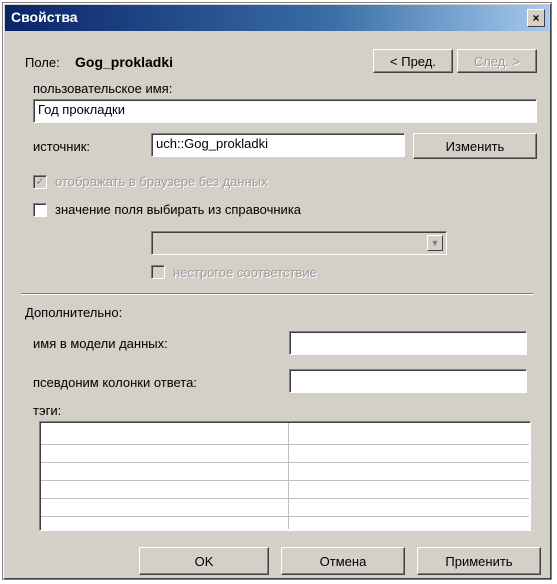 The height and width of the screenshot is (584, 557). What do you see at coordinates (42, 62) in the screenshot?
I see `field-label: Поле:` at bounding box center [42, 62].